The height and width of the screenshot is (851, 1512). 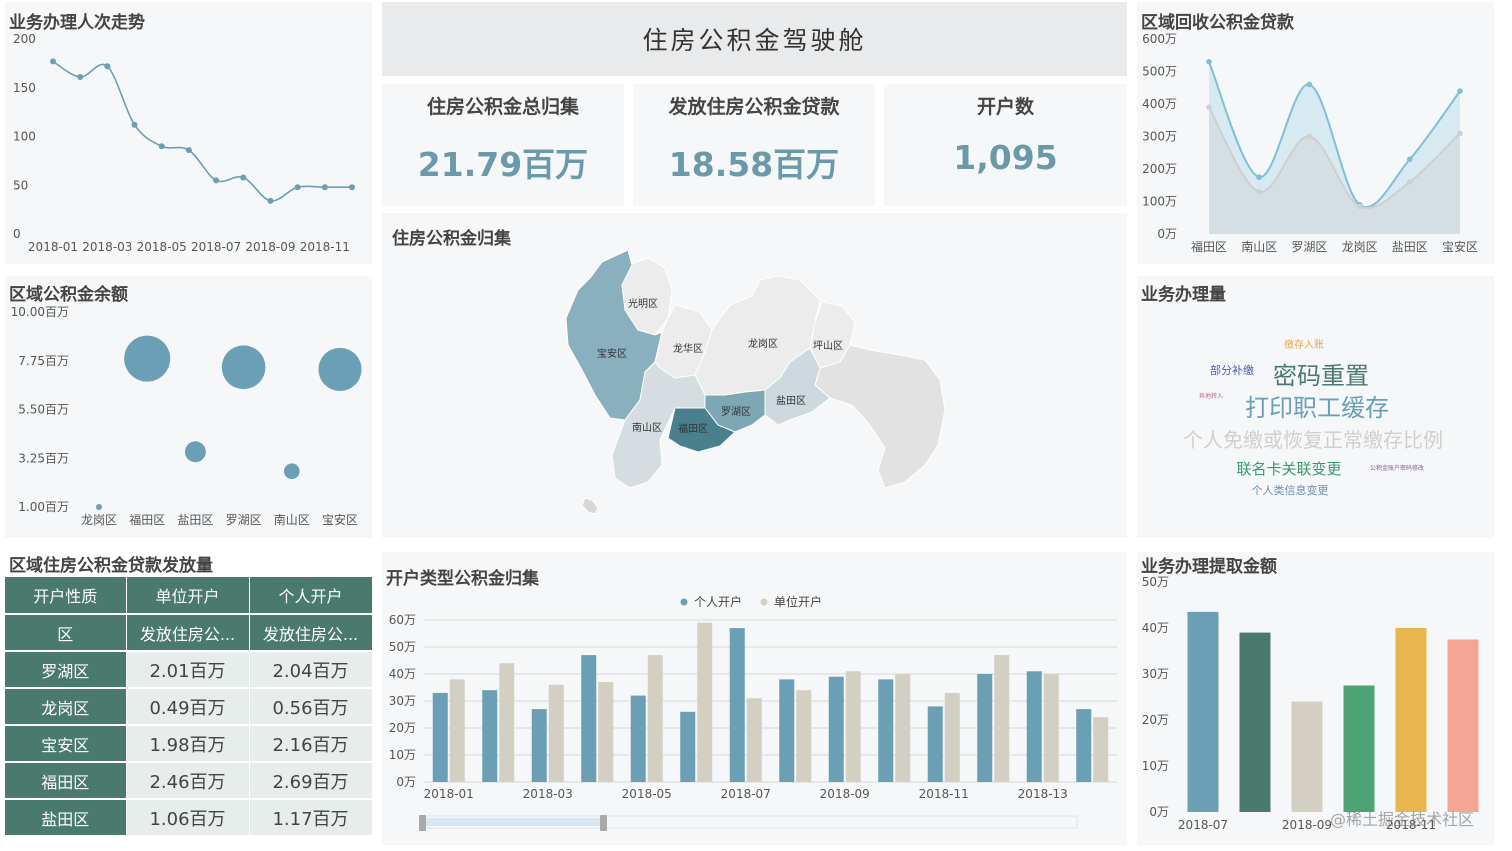 I want to click on map-label: 坪山区, so click(x=828, y=345).